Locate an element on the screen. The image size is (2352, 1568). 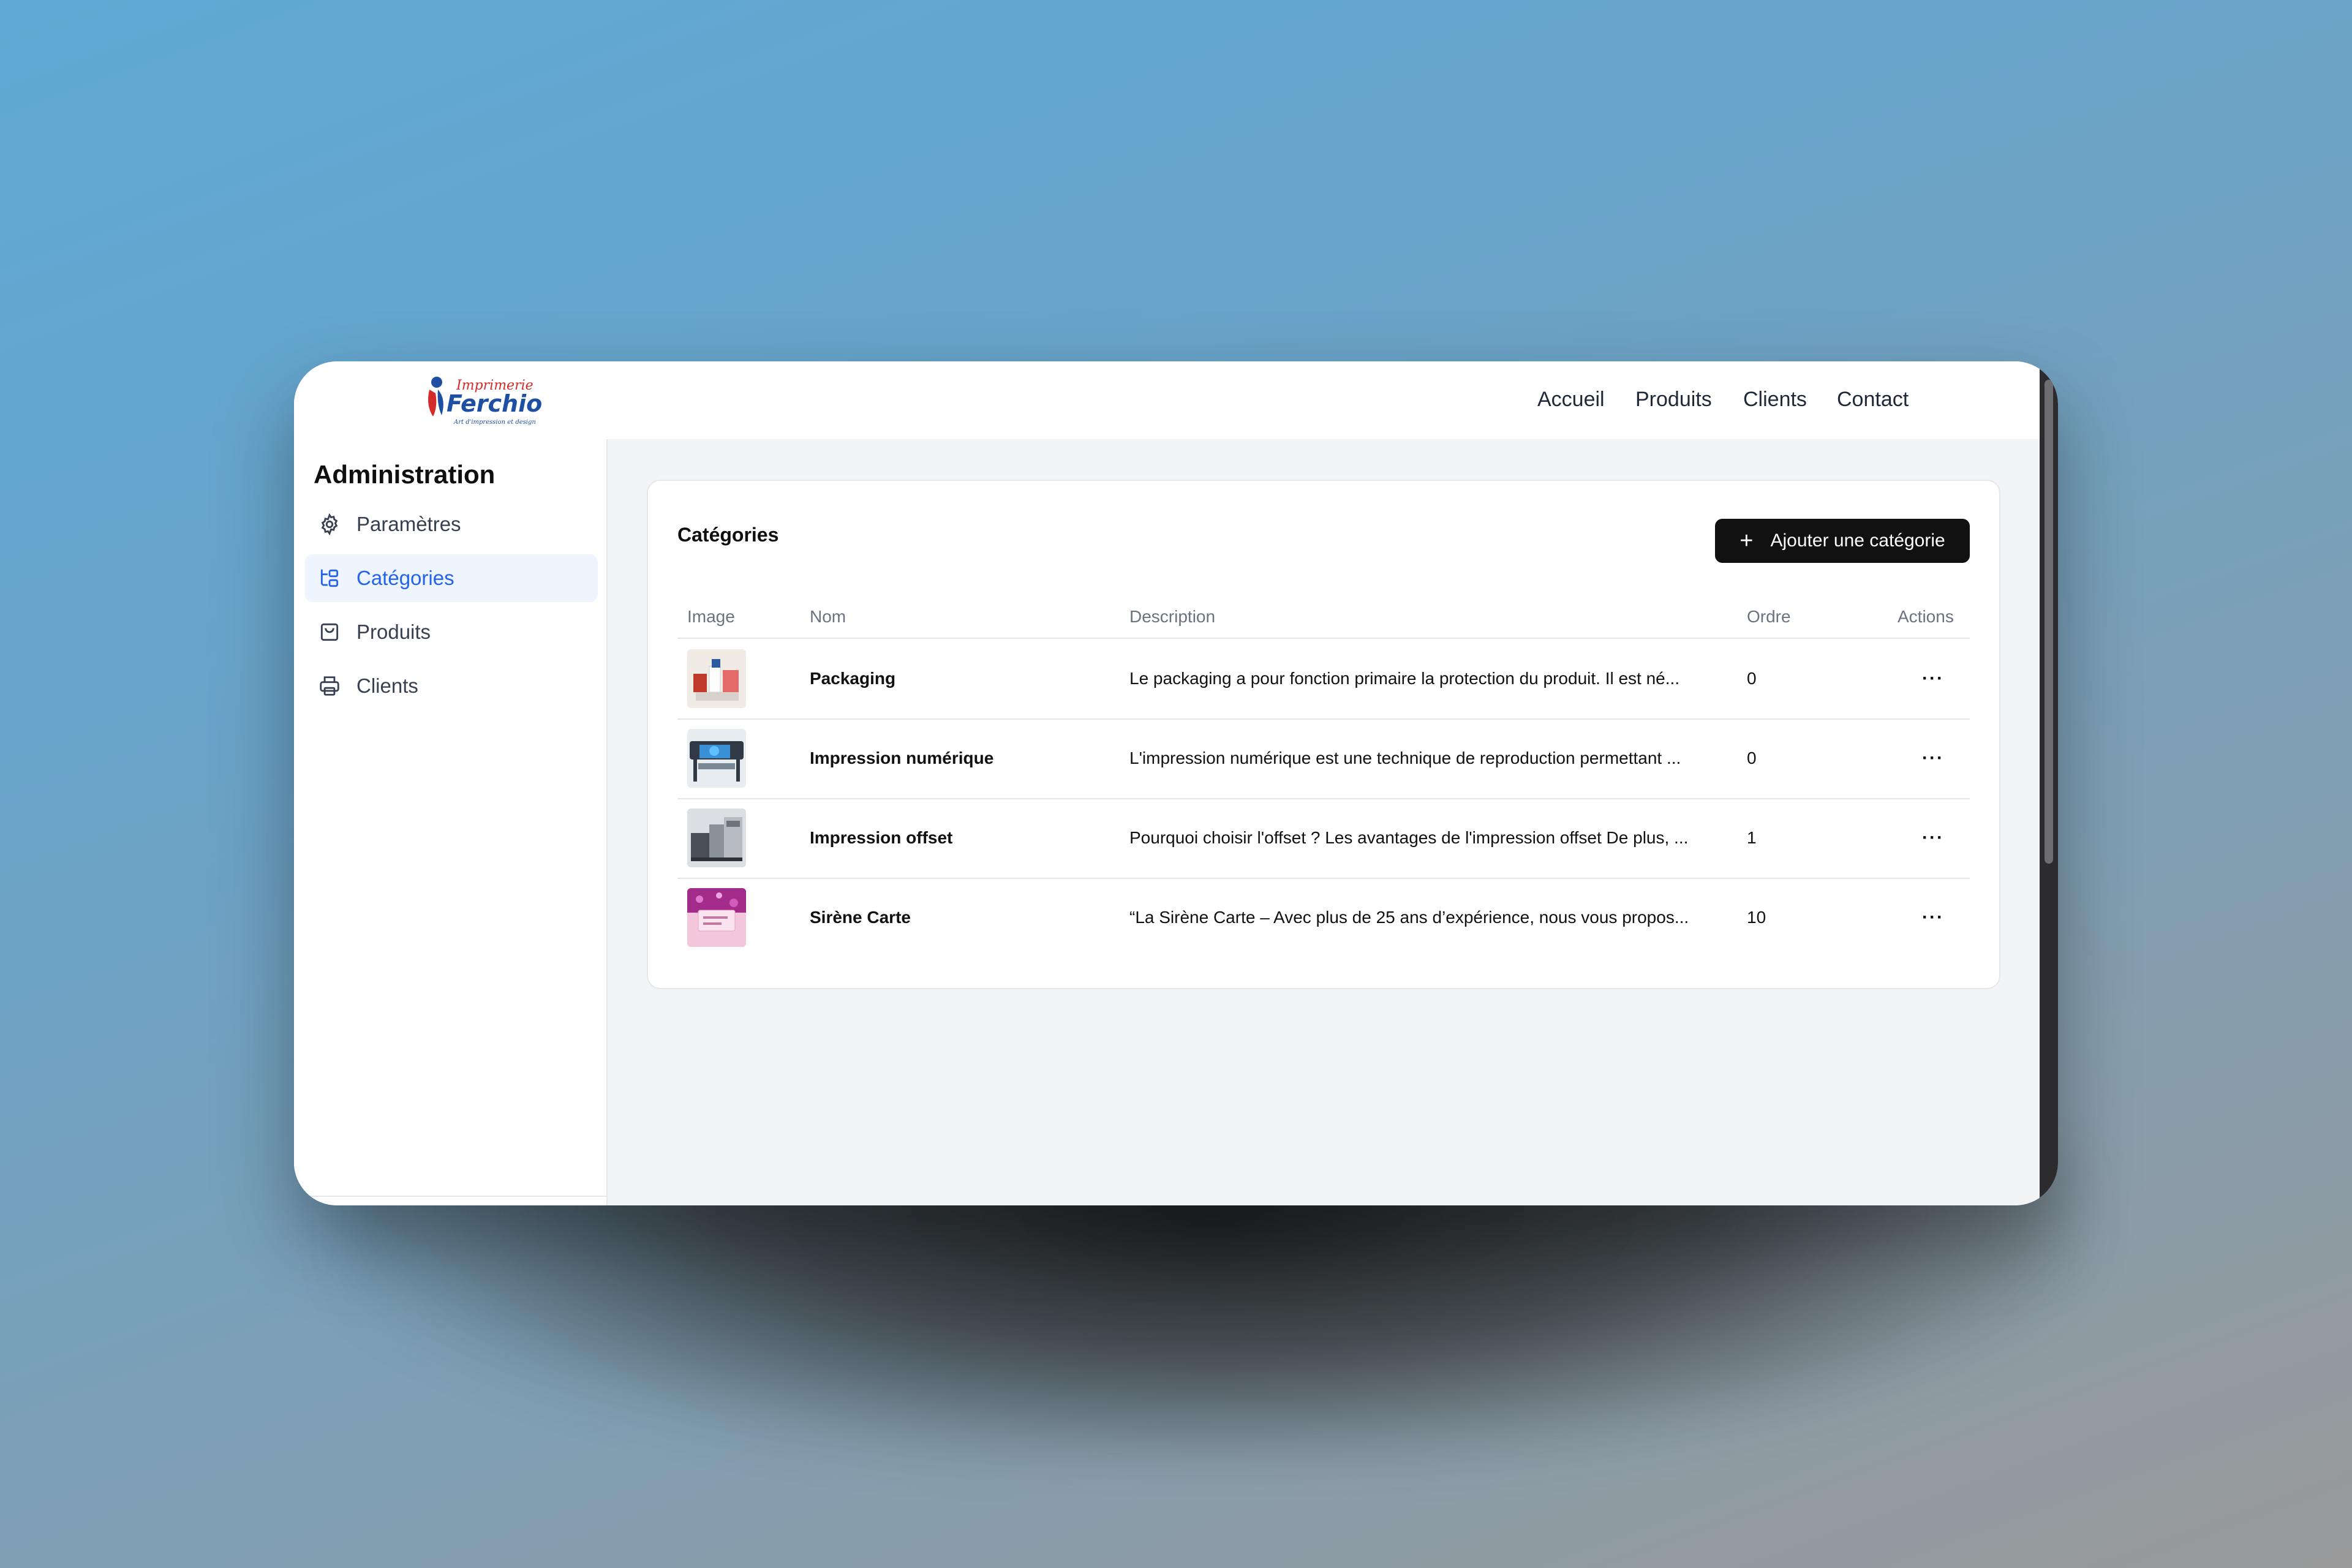
category-order: 1 is located at coordinates (1752, 837).